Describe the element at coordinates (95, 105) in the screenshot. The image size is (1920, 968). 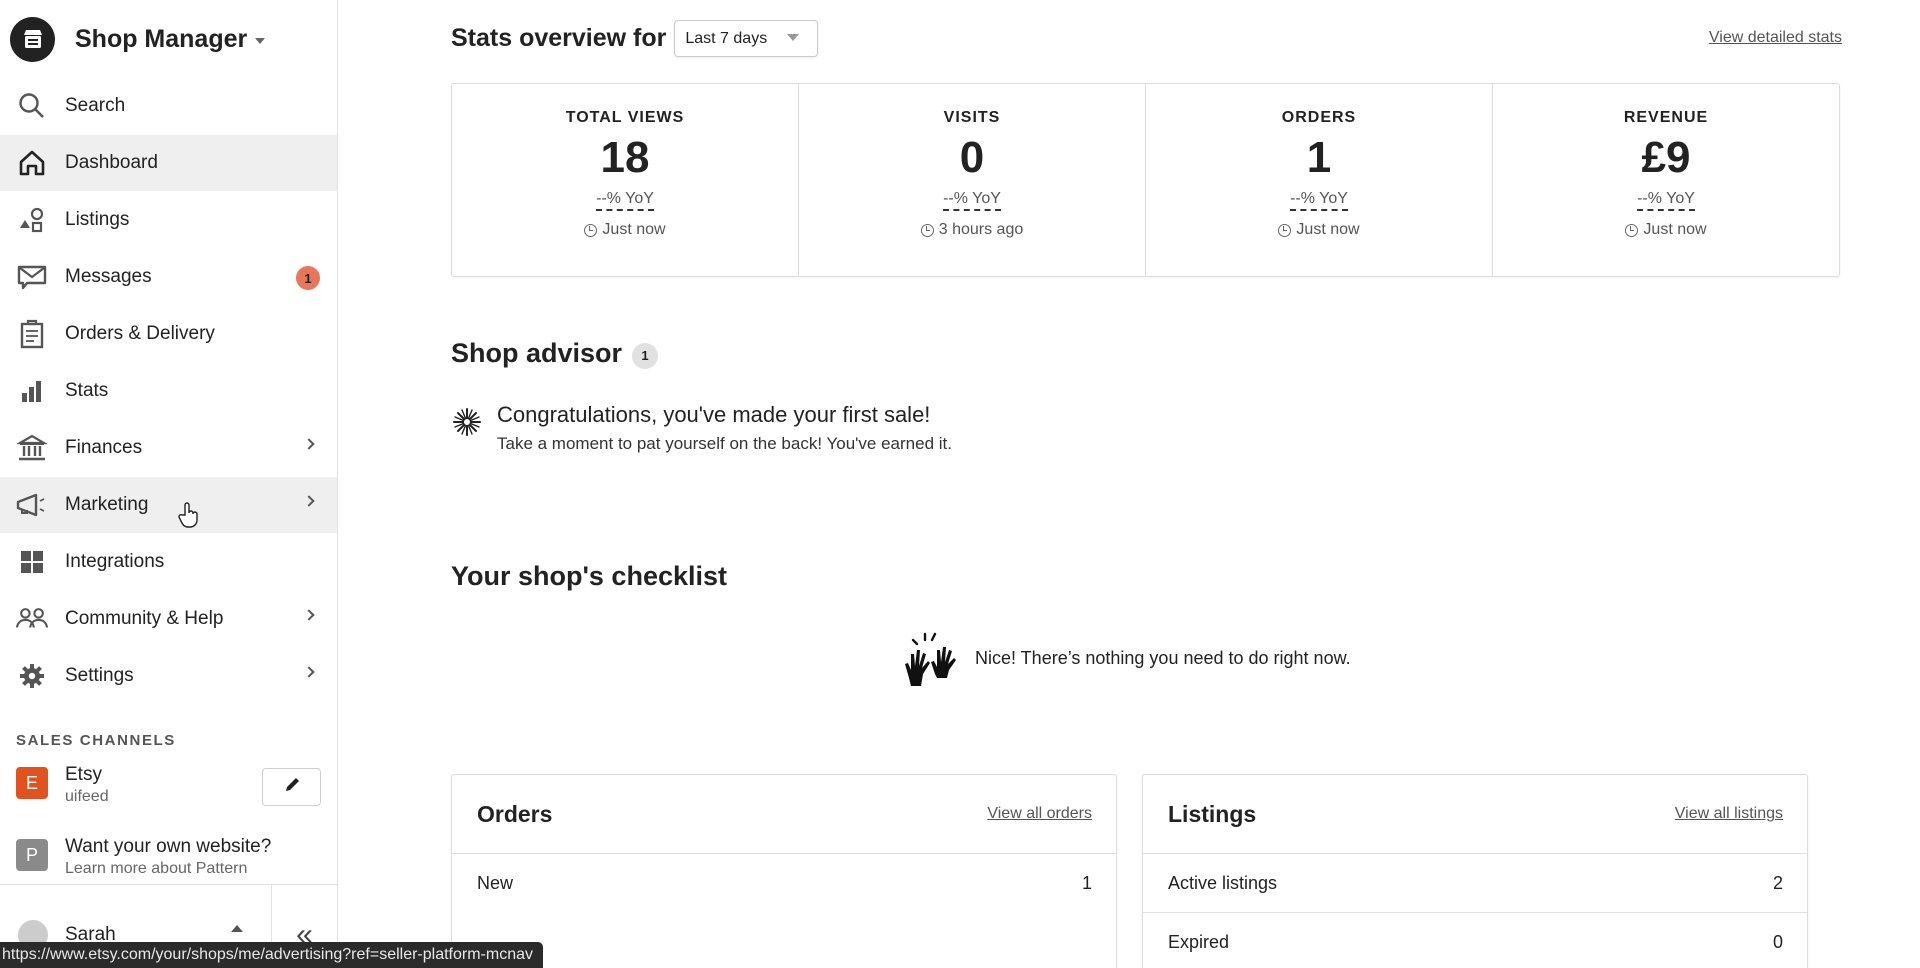
I see `sidebar-item-label: Search` at that location.